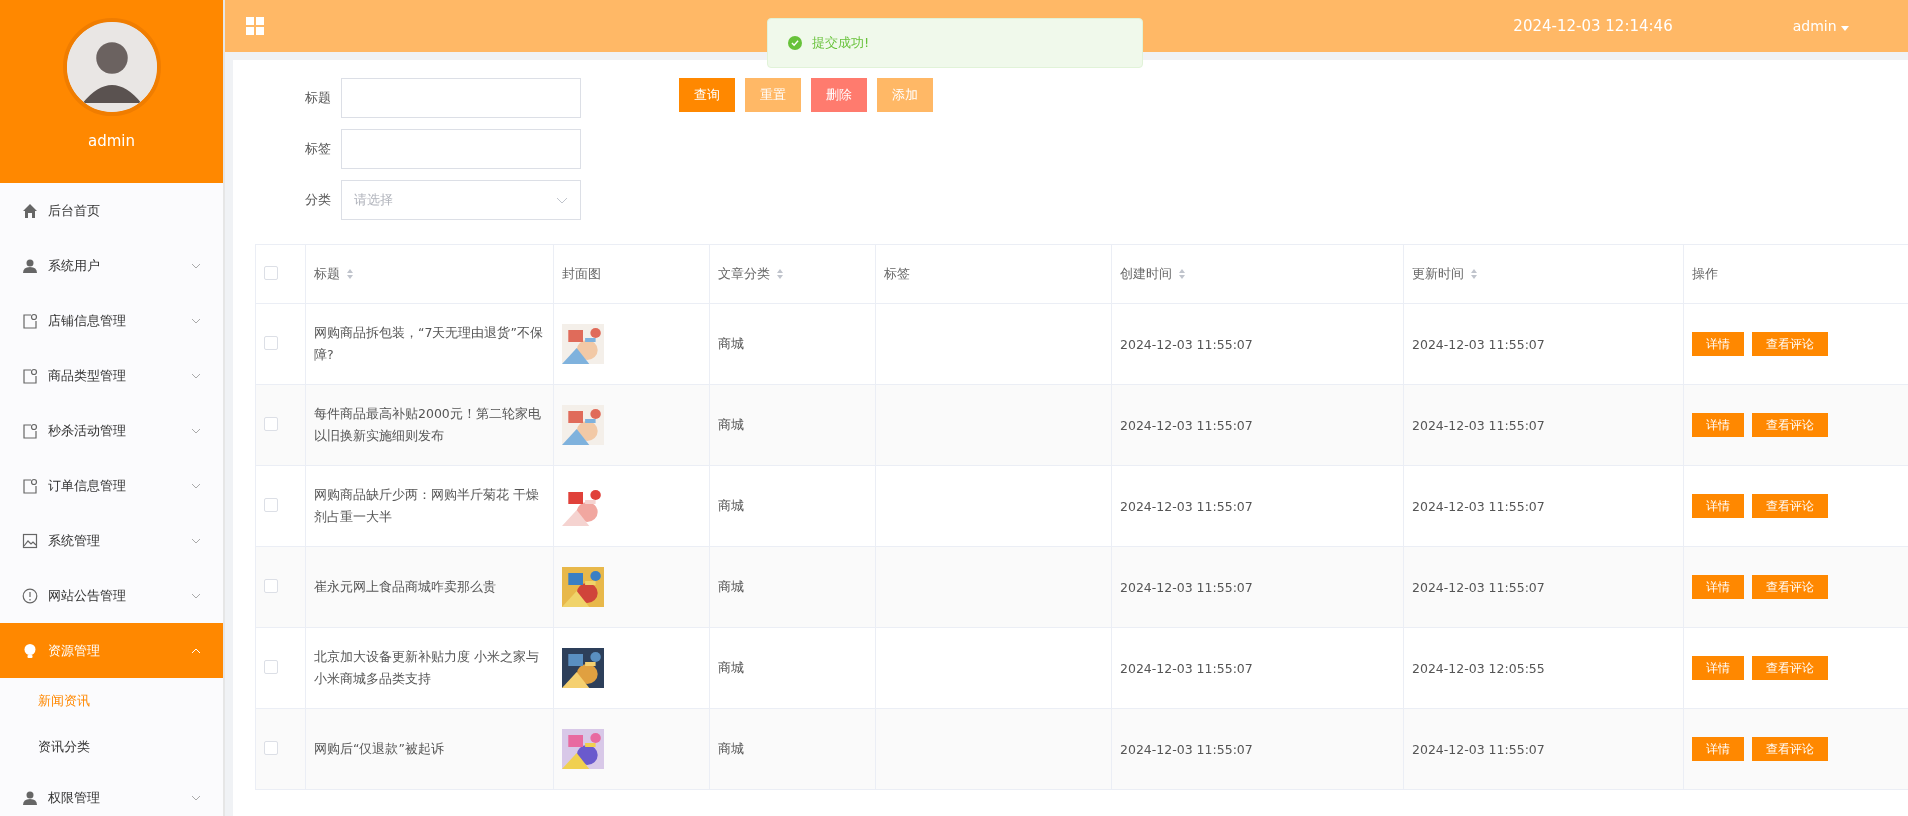 The image size is (1908, 816). What do you see at coordinates (327, 274) in the screenshot?
I see `column-header: 标题` at bounding box center [327, 274].